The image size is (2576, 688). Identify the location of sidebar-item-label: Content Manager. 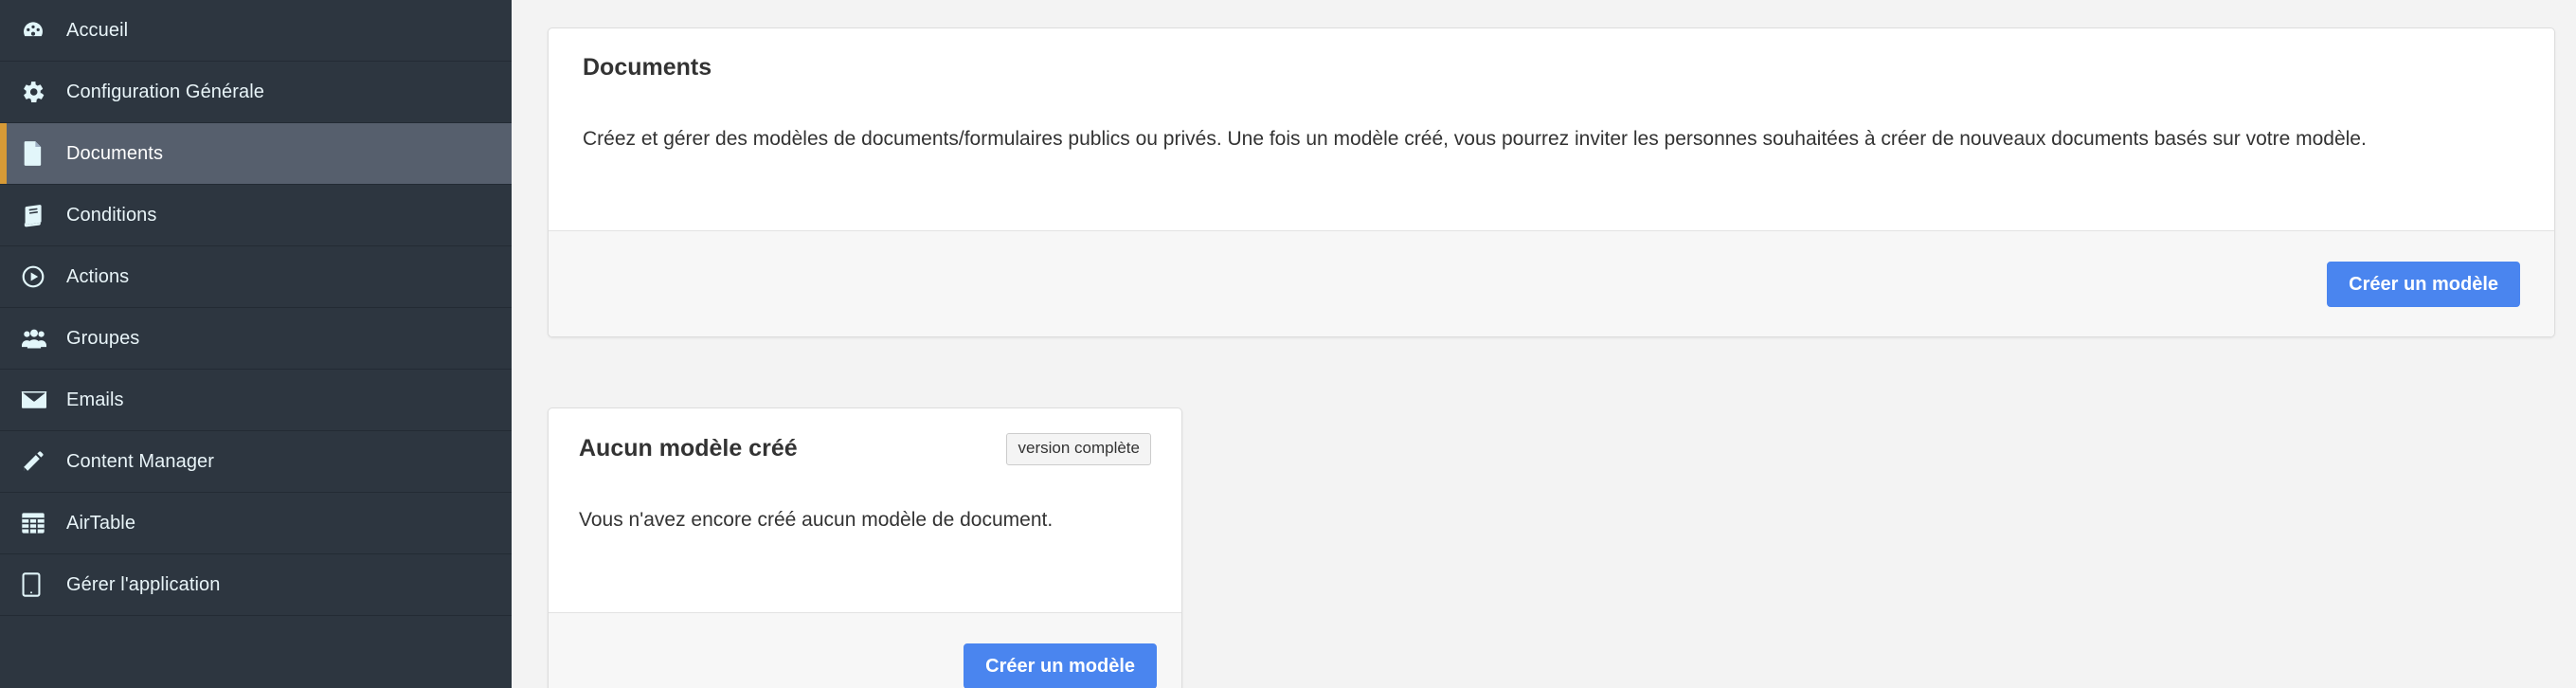
(140, 461).